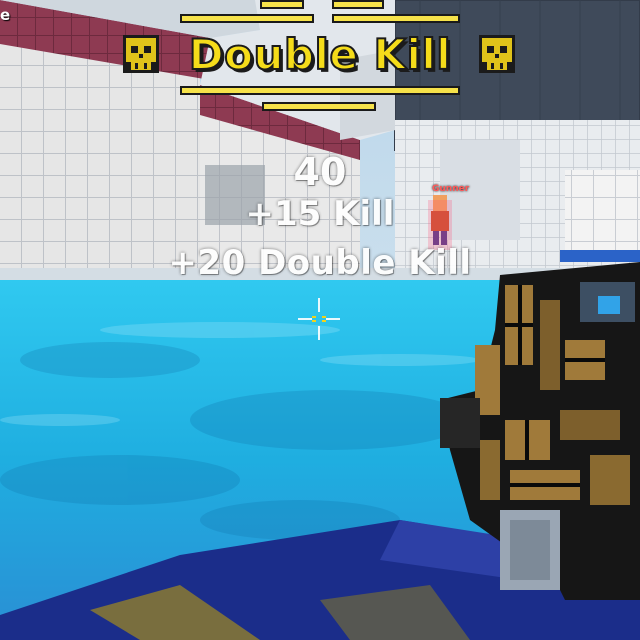 This screenshot has width=640, height=640. What do you see at coordinates (319, 319) in the screenshot?
I see `crosshair-icon` at bounding box center [319, 319].